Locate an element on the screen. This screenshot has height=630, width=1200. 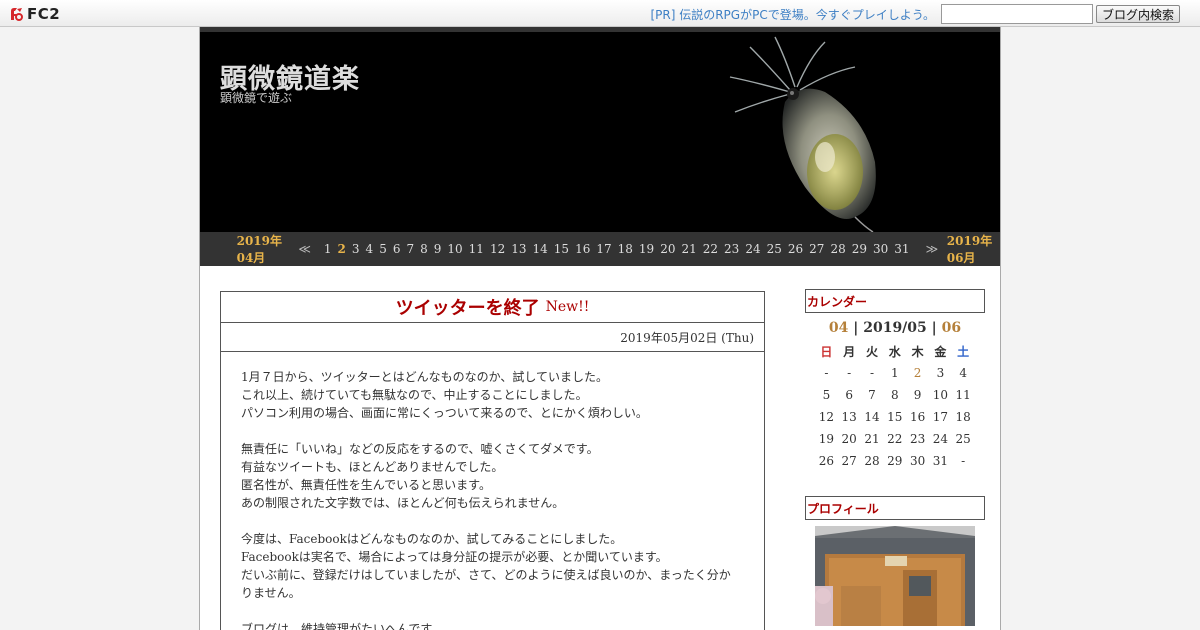
calendar-day: 13 is located at coordinates (849, 417).